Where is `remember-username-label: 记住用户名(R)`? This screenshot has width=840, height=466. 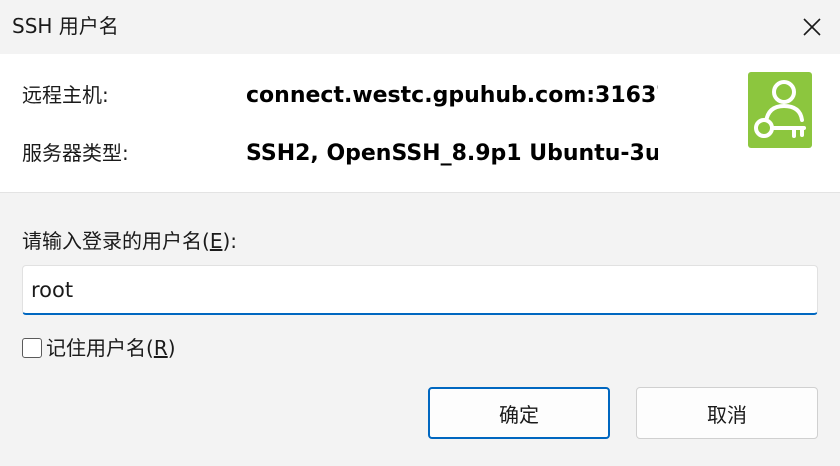
remember-username-label: 记住用户名(R) is located at coordinates (111, 348).